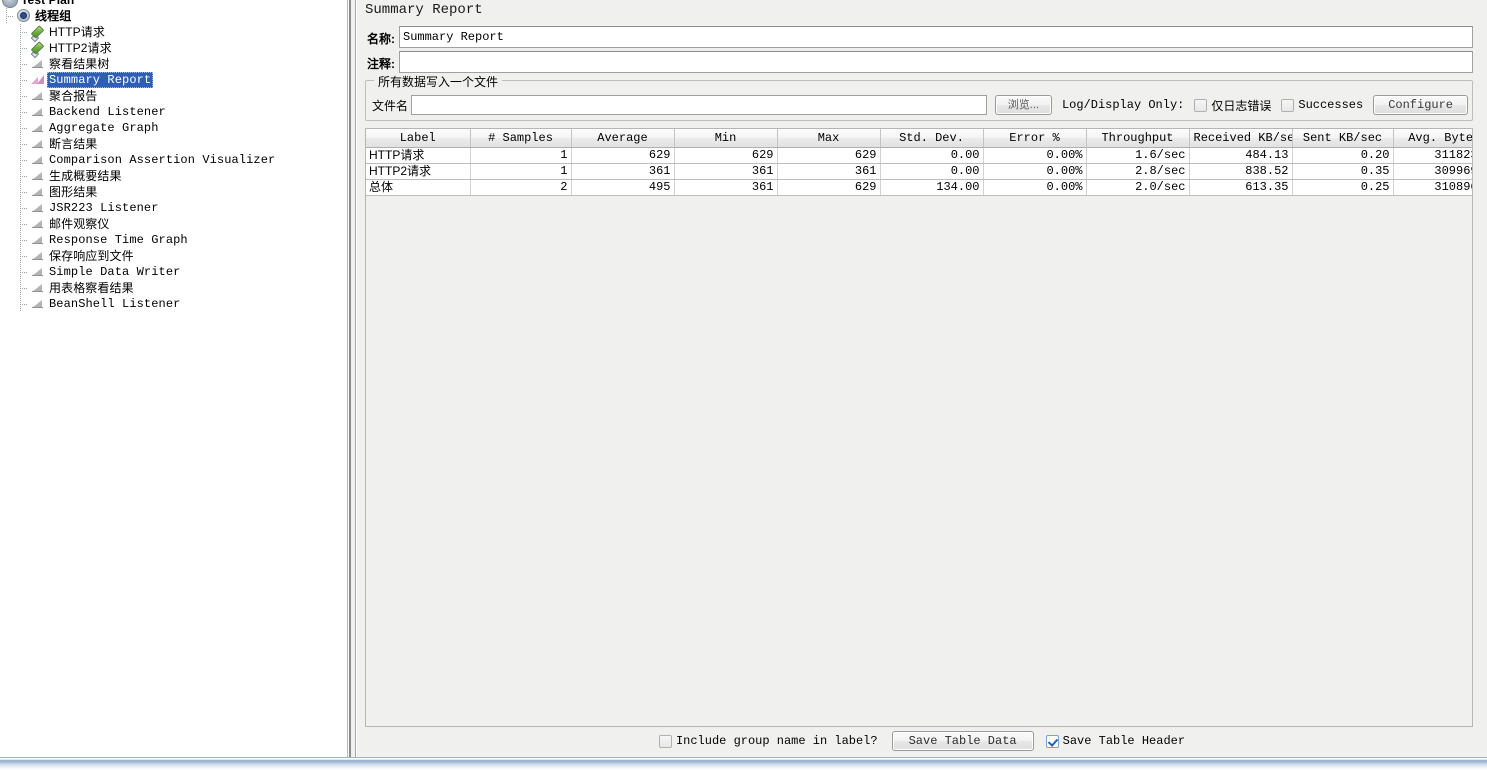 This screenshot has height=770, width=1487. What do you see at coordinates (1343, 138) in the screenshot?
I see `column-header-9: Sent KB/sec` at bounding box center [1343, 138].